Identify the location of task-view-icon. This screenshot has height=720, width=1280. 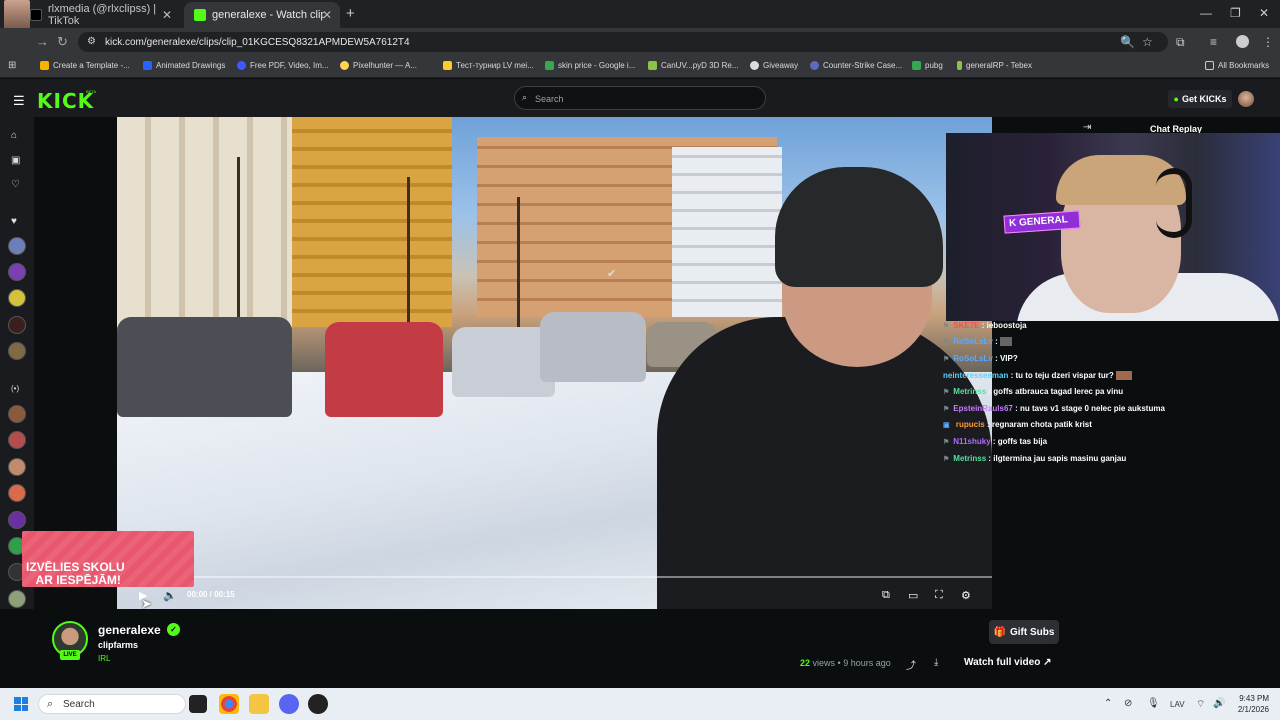
(198, 704).